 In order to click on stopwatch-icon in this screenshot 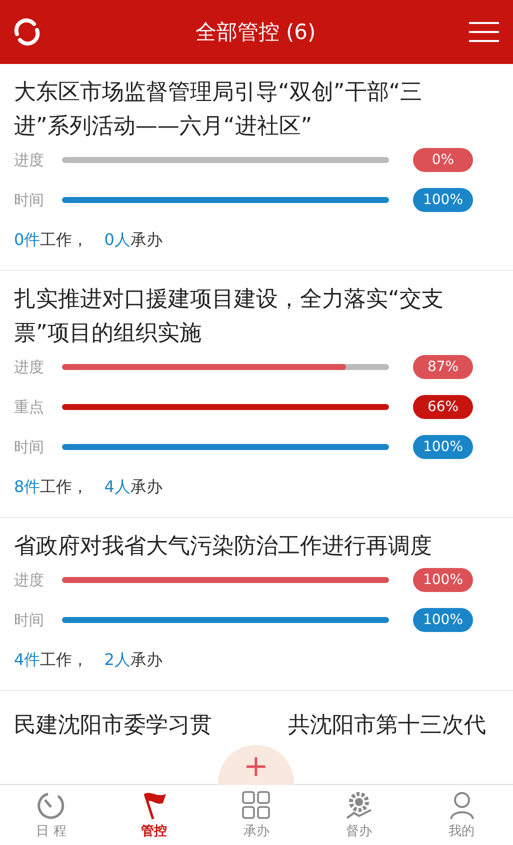, I will do `click(51, 805)`.